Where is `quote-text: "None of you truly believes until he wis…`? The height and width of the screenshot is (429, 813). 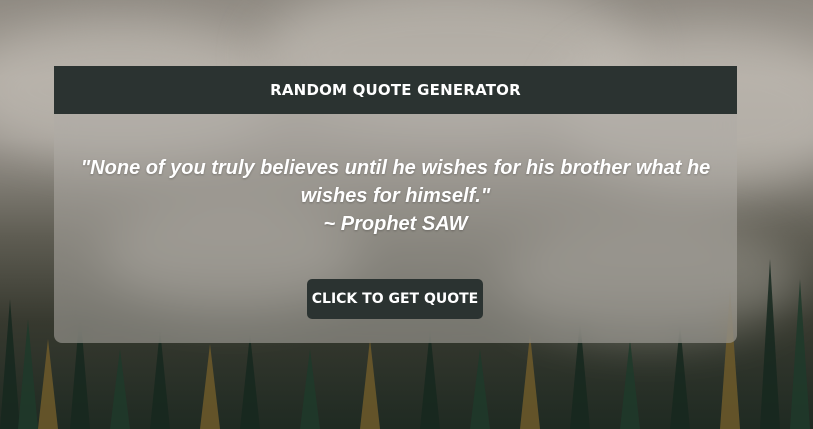 quote-text: "None of you truly believes until he wis… is located at coordinates (395, 182).